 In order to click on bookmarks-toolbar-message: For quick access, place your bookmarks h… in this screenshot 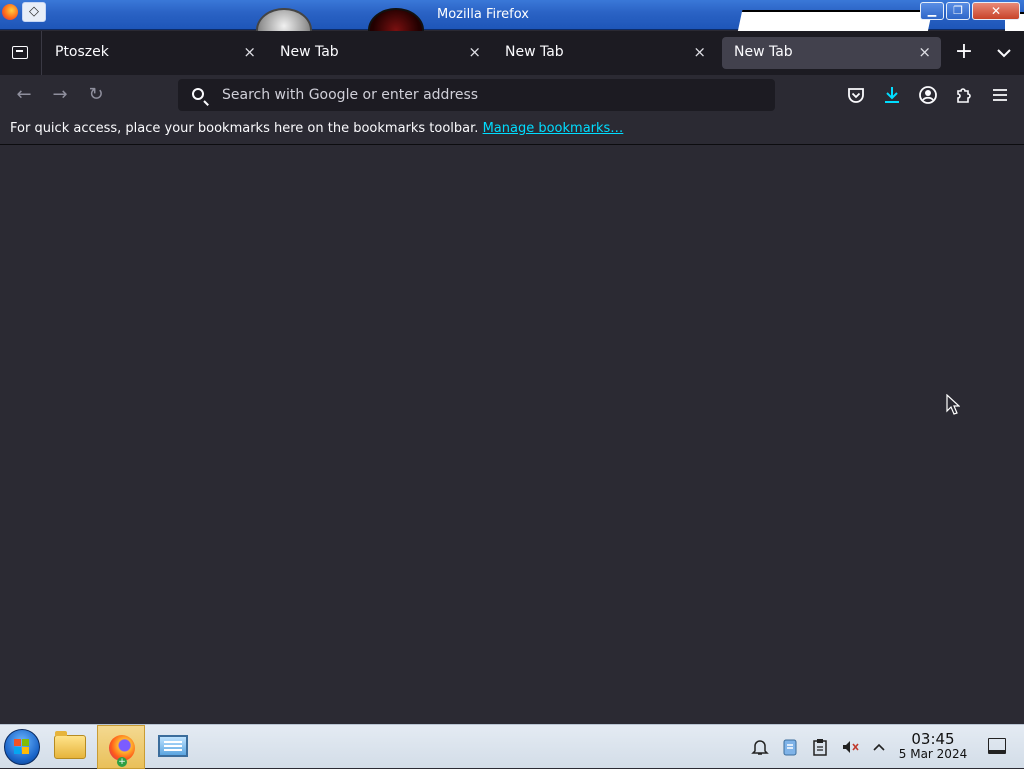, I will do `click(316, 128)`.